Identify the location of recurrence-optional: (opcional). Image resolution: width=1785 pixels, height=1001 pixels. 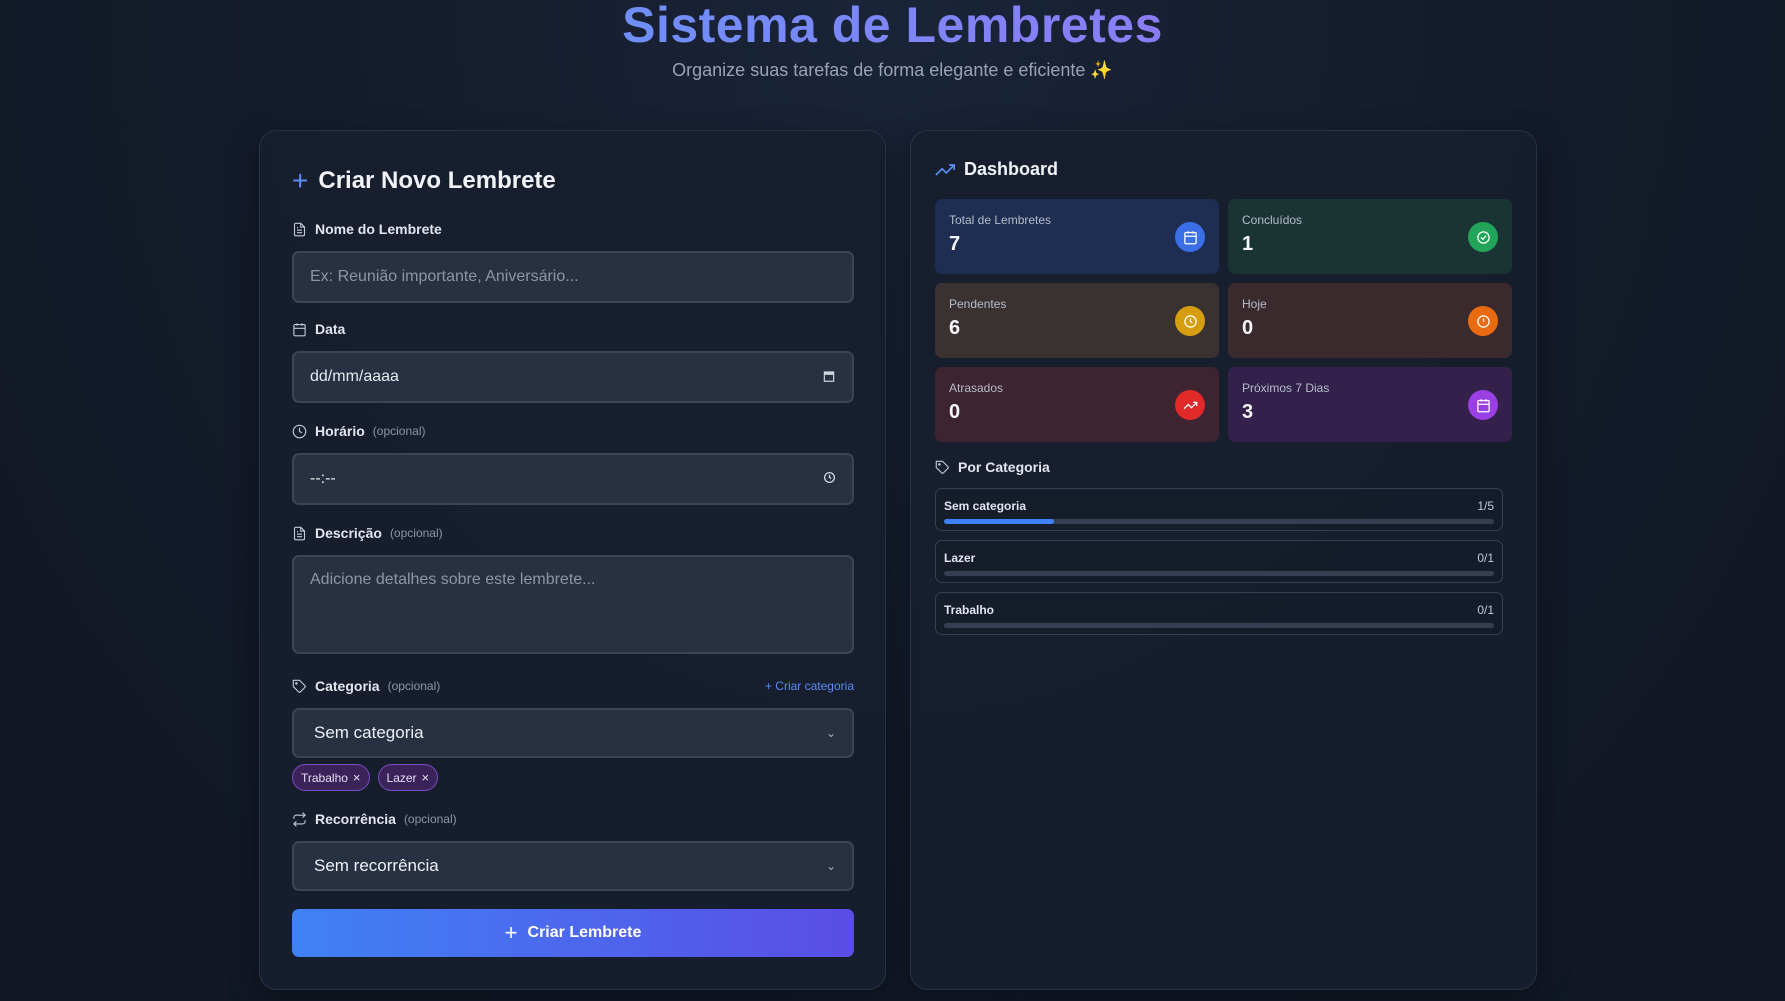
(430, 819).